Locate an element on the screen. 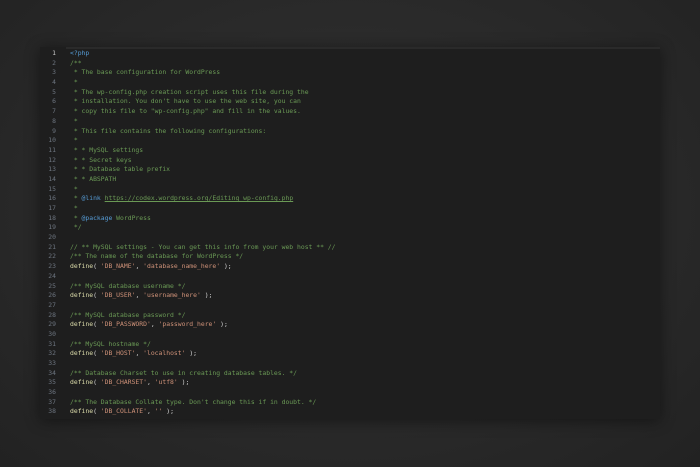 Image resolution: width=700 pixels, height=467 pixels. code-line: 36 is located at coordinates (350, 393).